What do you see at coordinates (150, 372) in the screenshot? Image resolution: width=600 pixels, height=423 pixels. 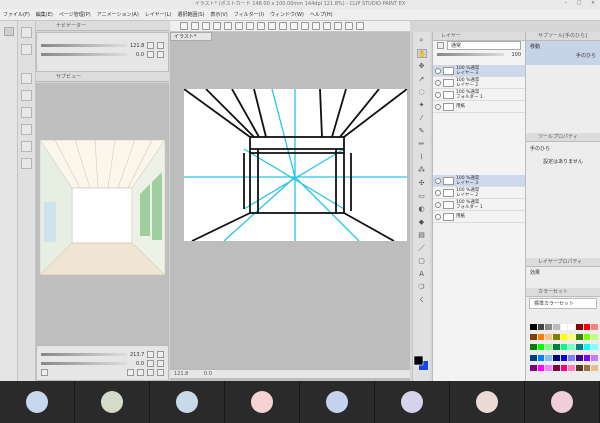 I see `import-image-icon` at bounding box center [150, 372].